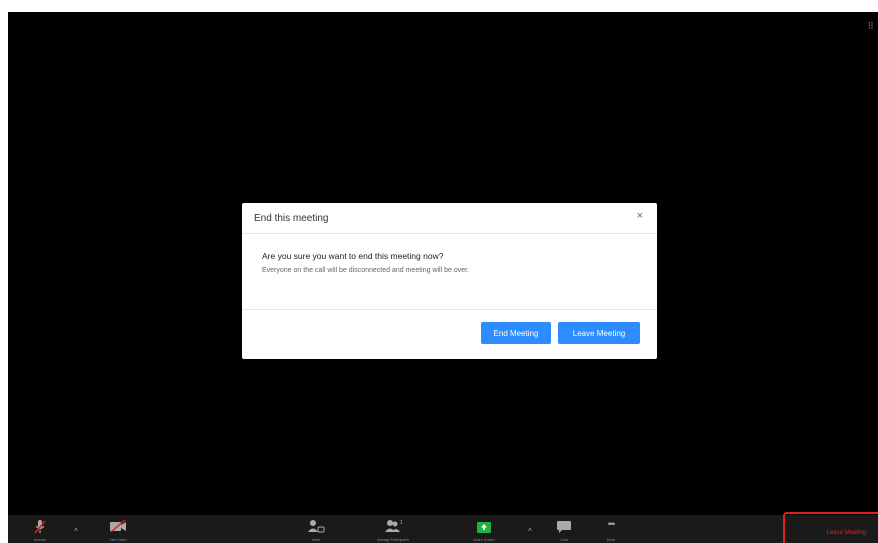  What do you see at coordinates (640, 216) in the screenshot?
I see `close-icon: ×` at bounding box center [640, 216].